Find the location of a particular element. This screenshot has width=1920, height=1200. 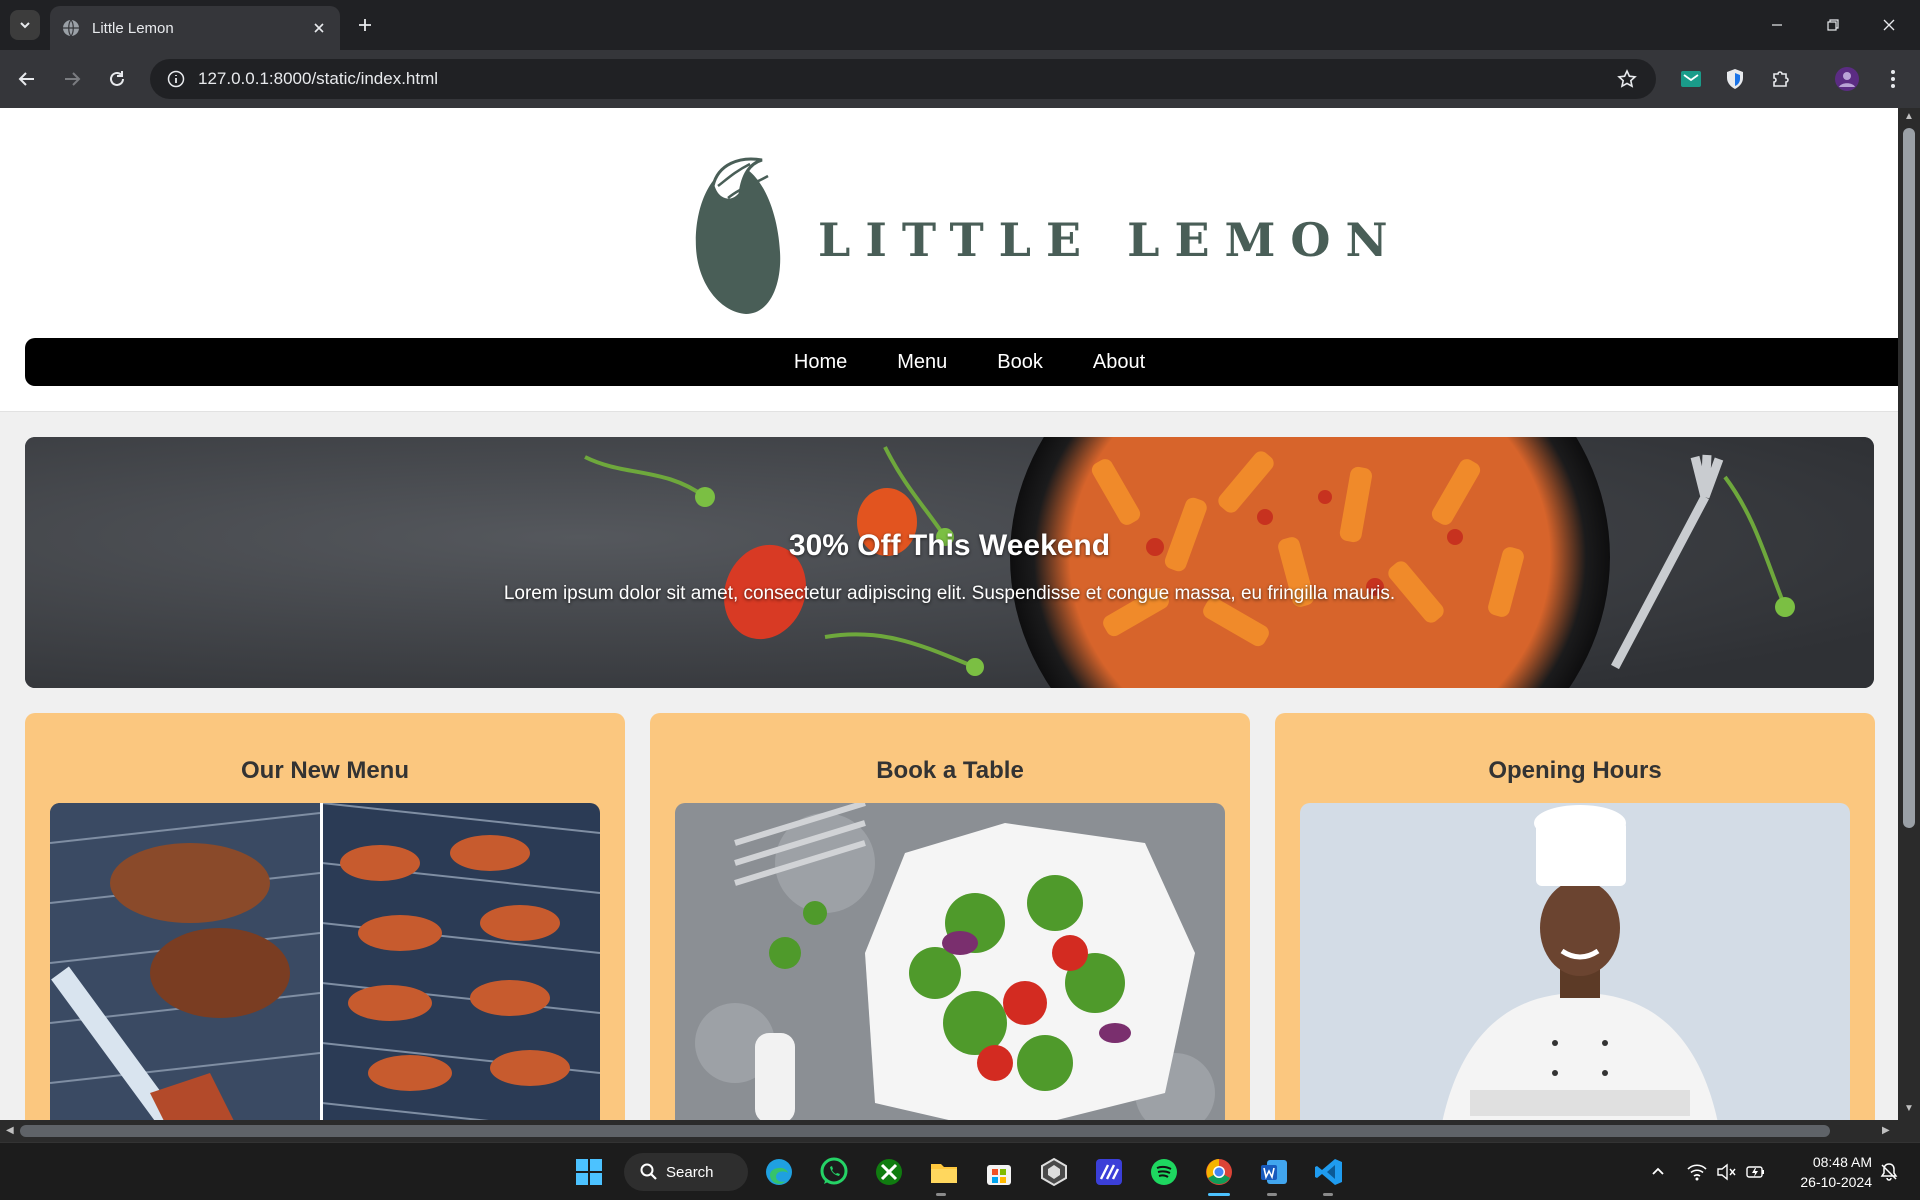

vscode-running-indicator is located at coordinates (1328, 1194).